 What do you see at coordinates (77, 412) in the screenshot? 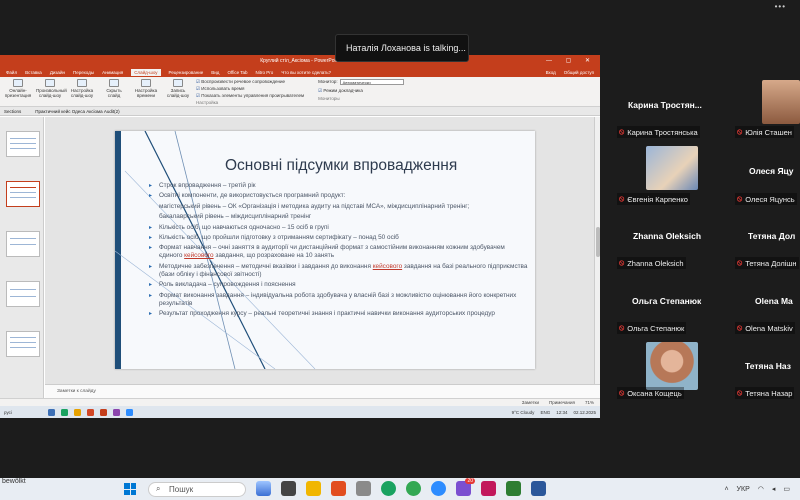
I see `folder-icon` at bounding box center [77, 412].